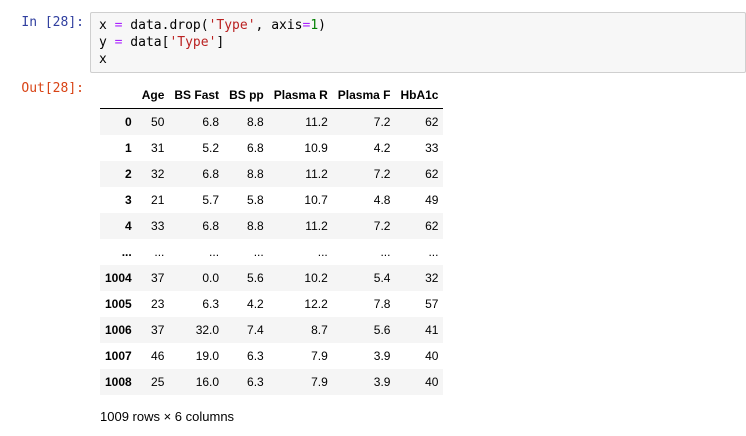  Describe the element at coordinates (322, 25) in the screenshot. I see `code-token: )` at that location.